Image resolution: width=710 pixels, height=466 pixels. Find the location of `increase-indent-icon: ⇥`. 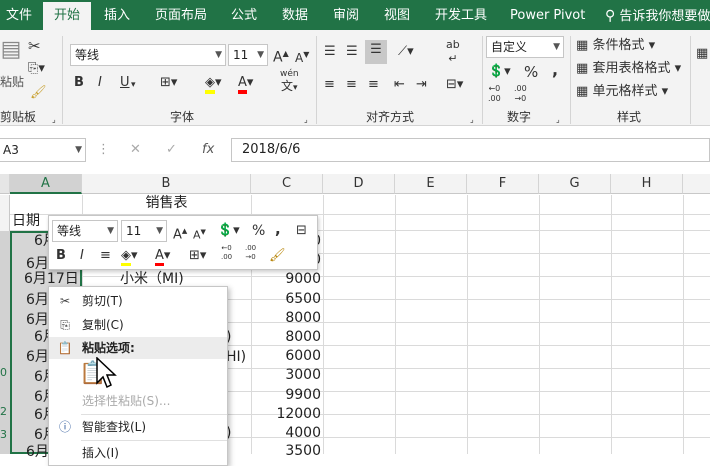

increase-indent-icon: ⇥ is located at coordinates (421, 85).